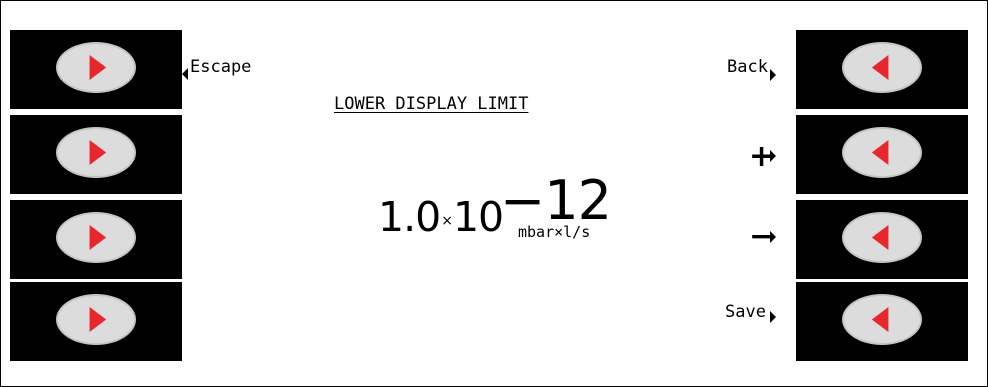 This screenshot has height=387, width=988. I want to click on value-exponent: −12, so click(556, 200).